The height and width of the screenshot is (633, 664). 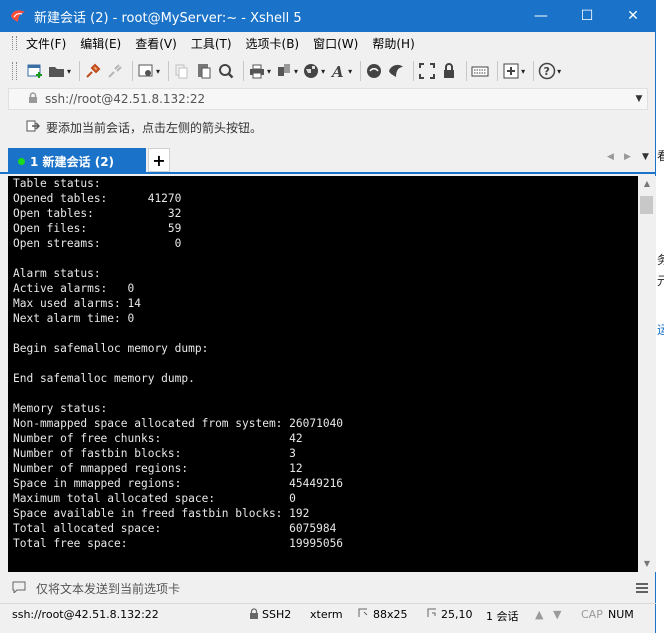 What do you see at coordinates (100, 43) in the screenshot?
I see `menu-edit: 编辑(E)` at bounding box center [100, 43].